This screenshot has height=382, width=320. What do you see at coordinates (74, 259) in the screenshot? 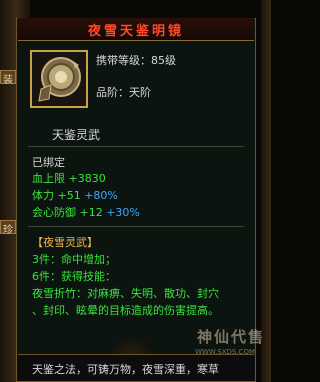
I see `set-bonus-line: 3件：命中增加；` at bounding box center [74, 259].